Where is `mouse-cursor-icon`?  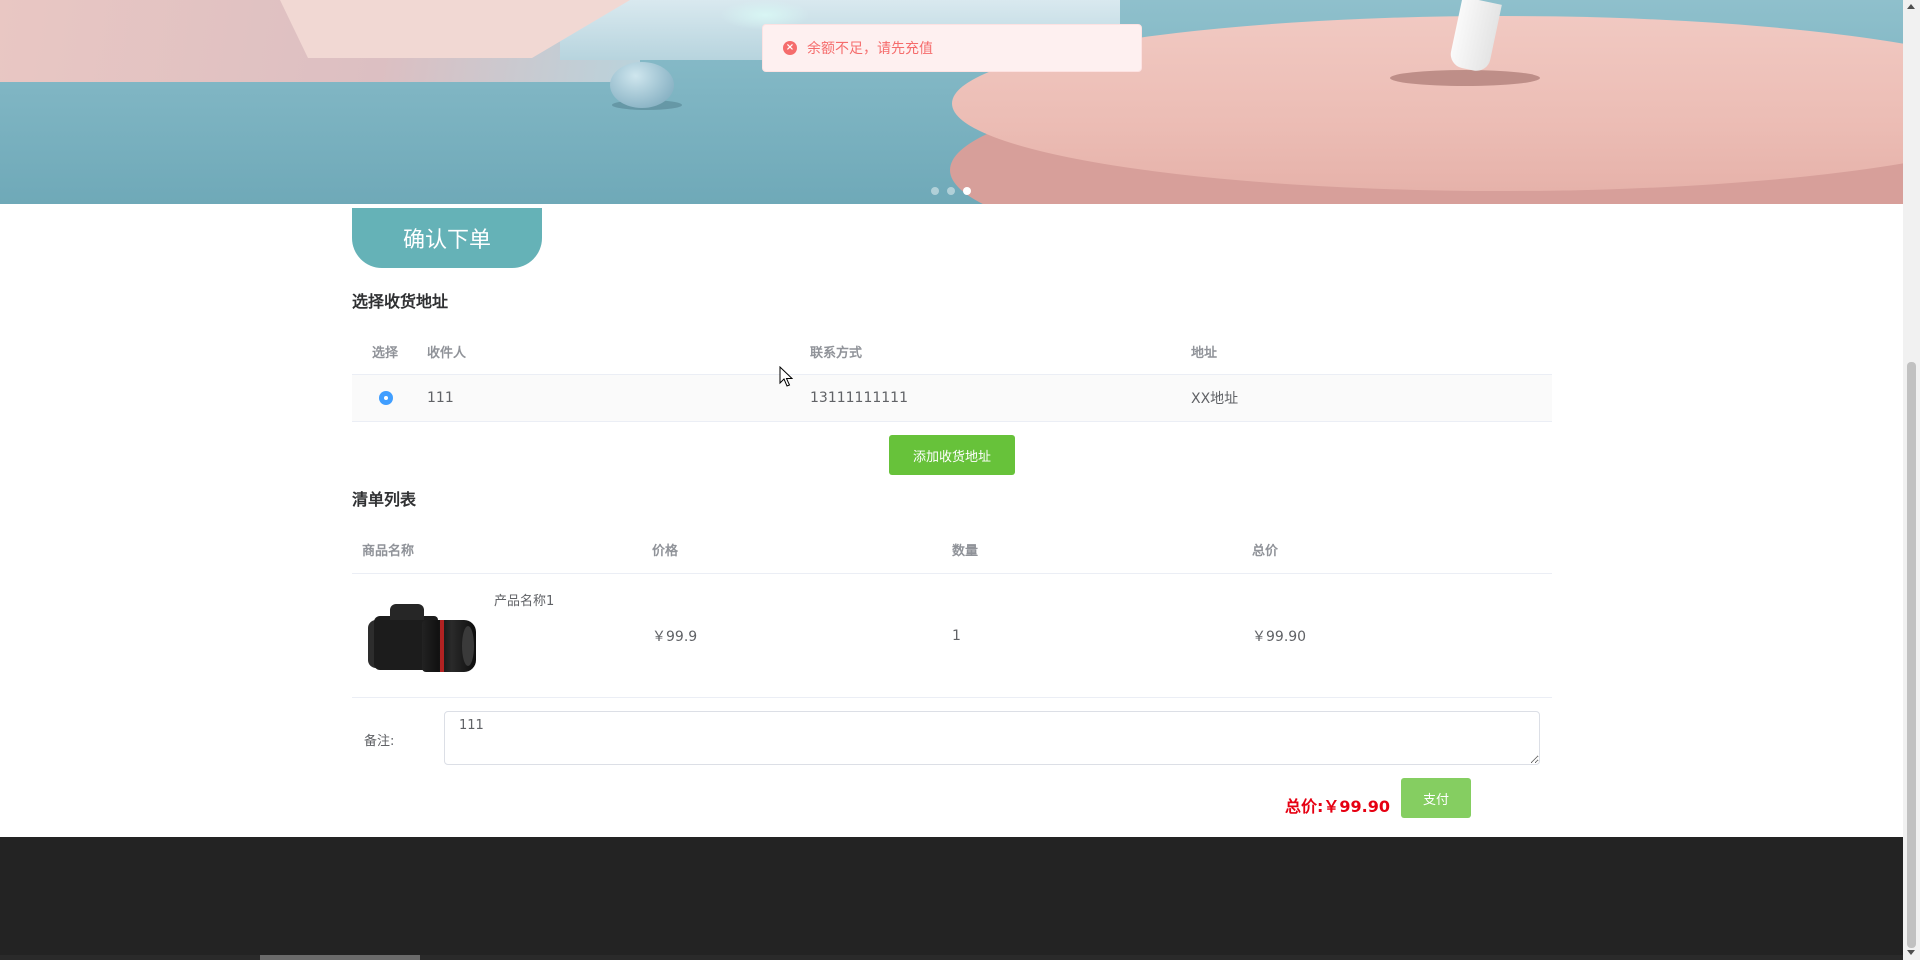 mouse-cursor-icon is located at coordinates (786, 376).